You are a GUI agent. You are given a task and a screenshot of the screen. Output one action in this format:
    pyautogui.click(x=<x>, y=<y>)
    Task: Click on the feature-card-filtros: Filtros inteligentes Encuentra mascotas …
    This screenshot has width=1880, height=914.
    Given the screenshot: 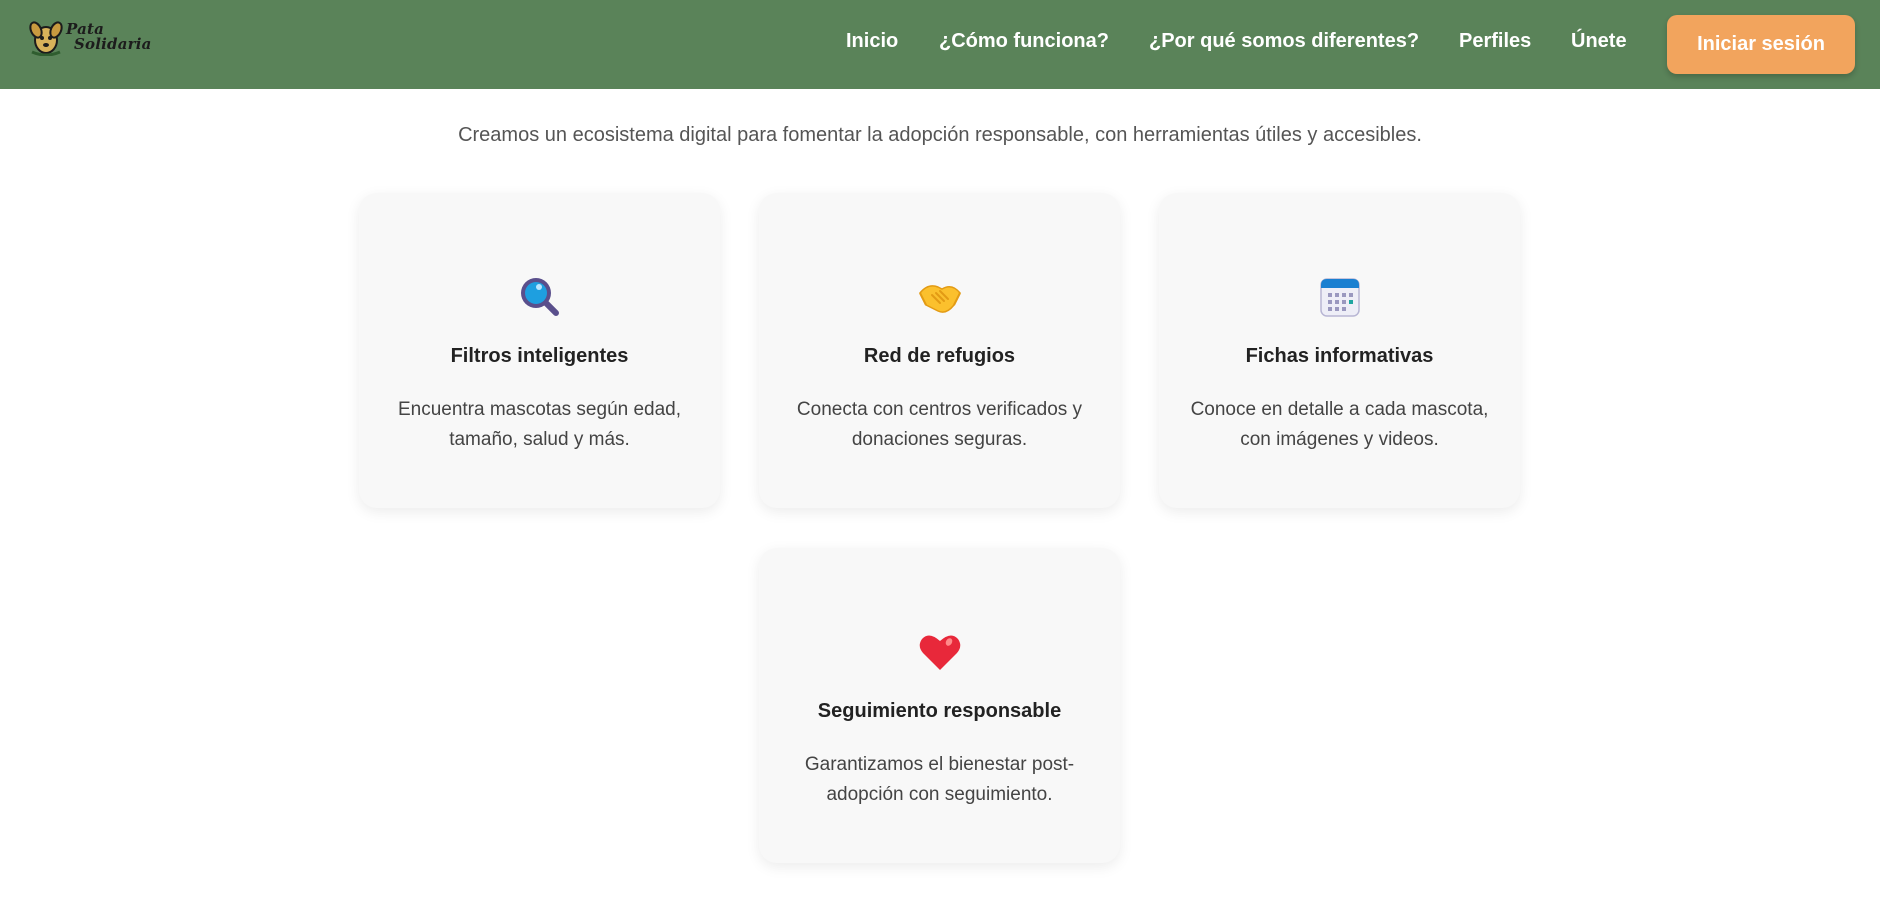 What is the action you would take?
    pyautogui.click(x=539, y=350)
    